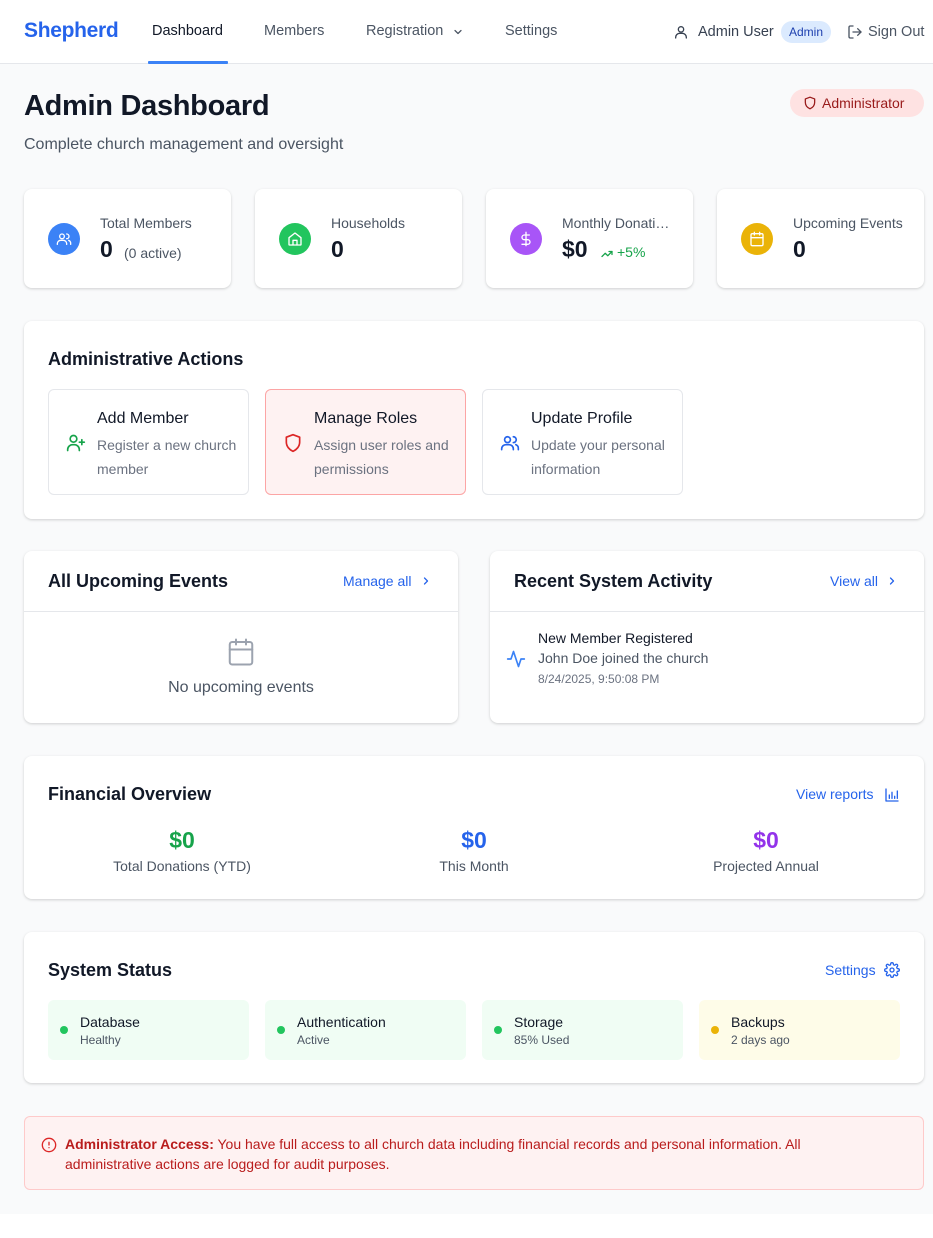 The width and height of the screenshot is (933, 1238). Describe the element at coordinates (143, 418) in the screenshot. I see `action-title: Add Member` at that location.